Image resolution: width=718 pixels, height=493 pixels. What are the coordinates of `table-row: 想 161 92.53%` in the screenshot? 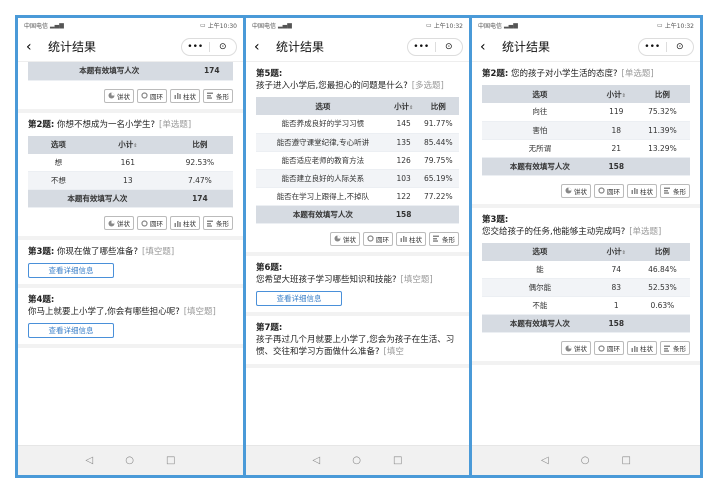 It's located at (130, 162).